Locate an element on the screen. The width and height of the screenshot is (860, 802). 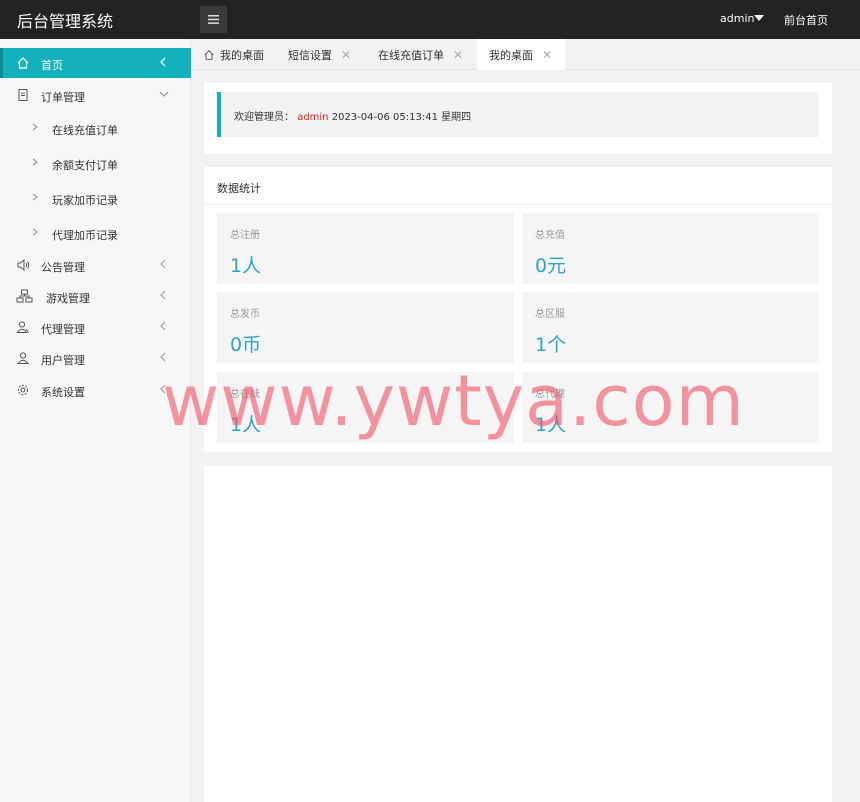
stat-value: 0币 is located at coordinates (246, 345).